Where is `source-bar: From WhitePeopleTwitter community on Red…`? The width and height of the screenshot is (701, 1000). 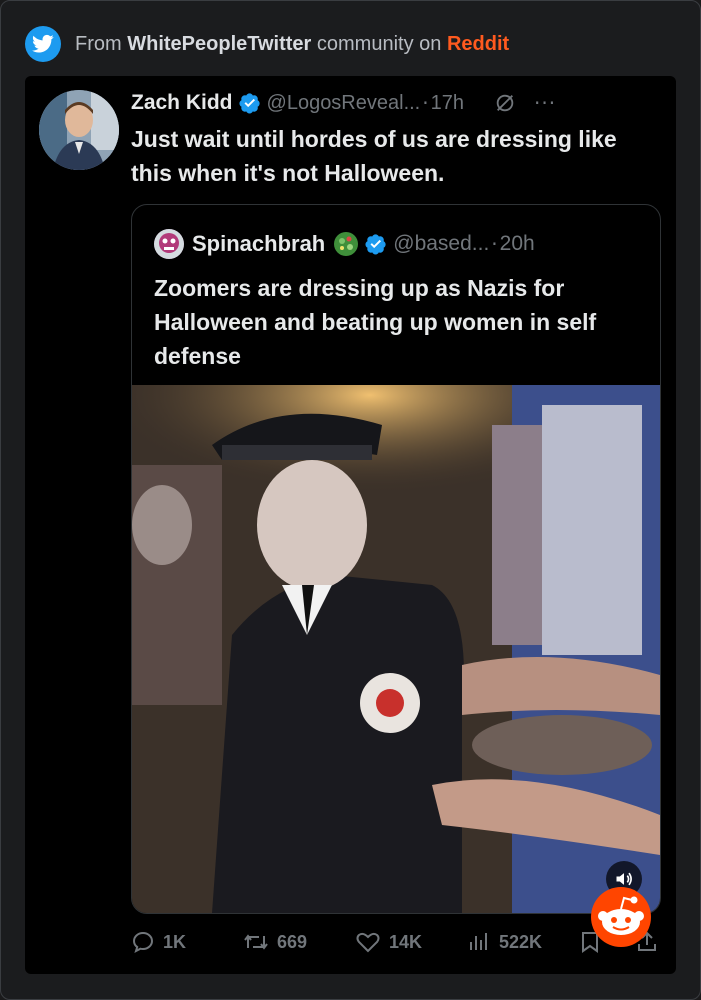
source-bar: From WhitePeopleTwitter community on Red… is located at coordinates (267, 44).